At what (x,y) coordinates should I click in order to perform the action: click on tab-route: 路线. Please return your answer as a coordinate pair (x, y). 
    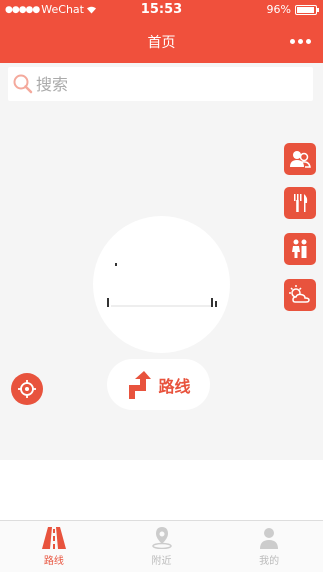
    Looking at the image, I should click on (54, 546).